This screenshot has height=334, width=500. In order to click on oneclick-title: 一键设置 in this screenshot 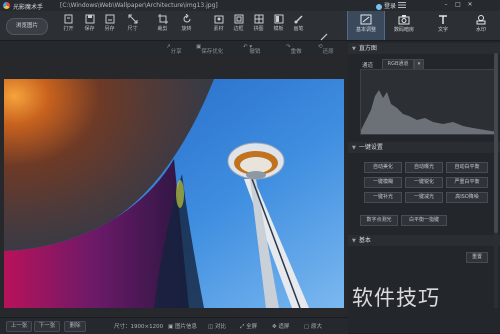, I will do `click(370, 147)`.